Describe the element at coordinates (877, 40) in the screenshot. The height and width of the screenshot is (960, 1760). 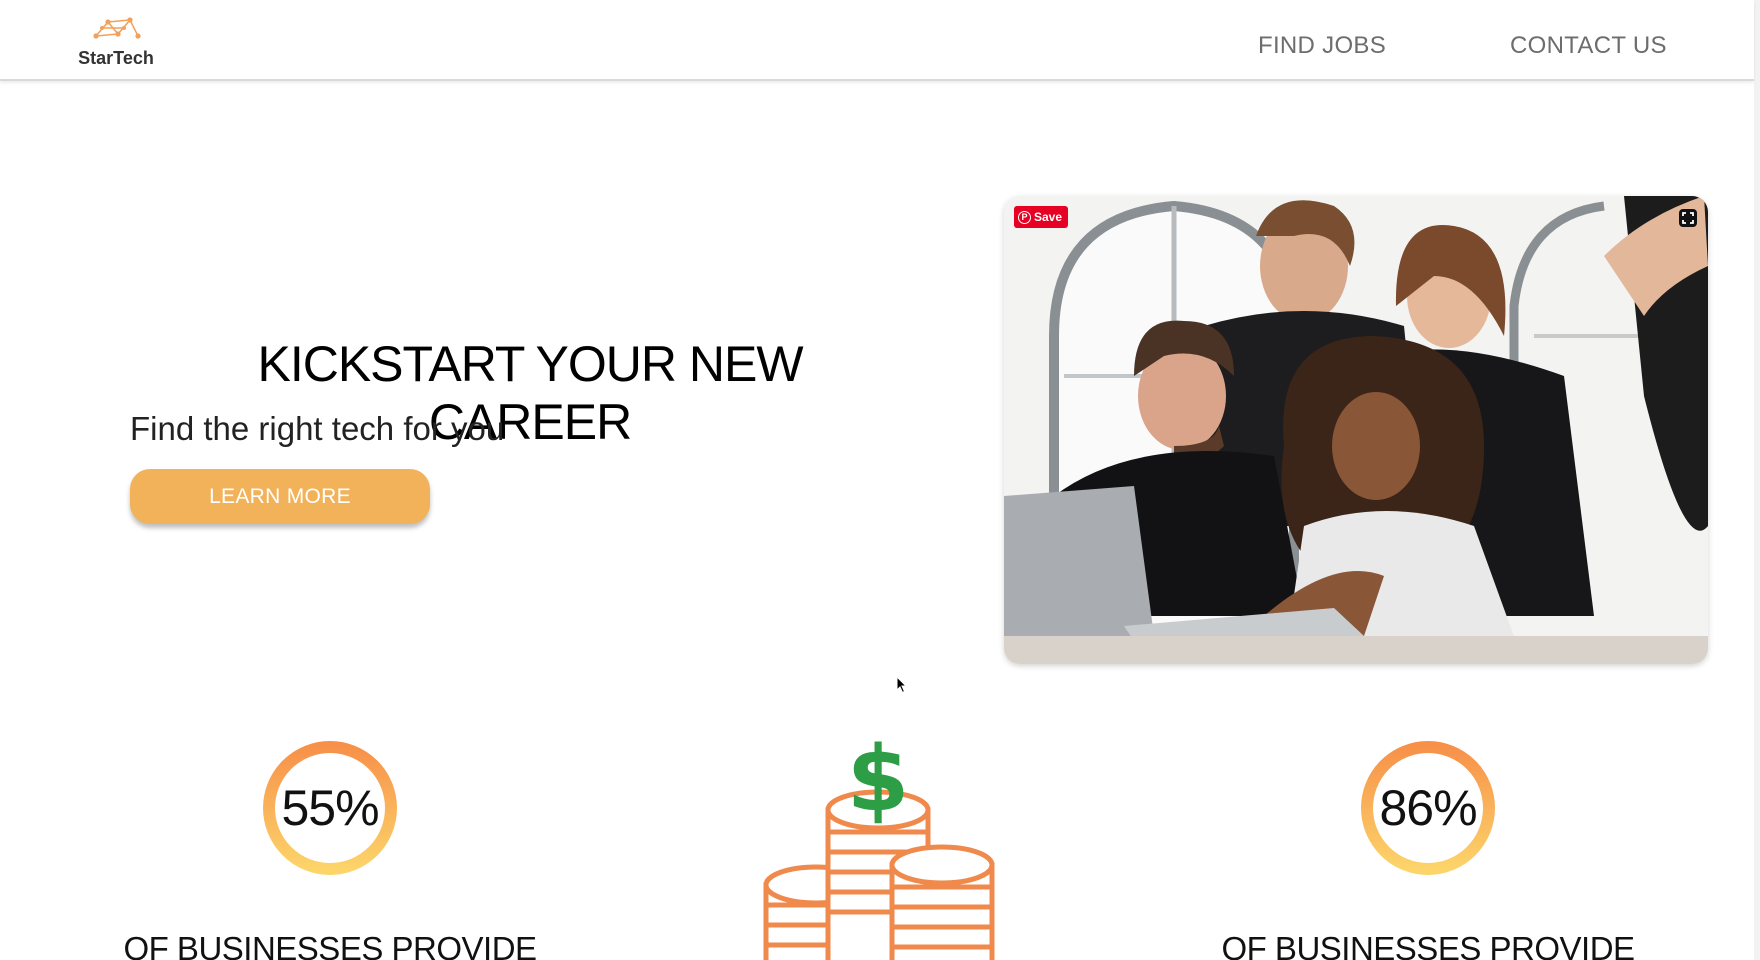
I see `site-header: StarTech FIND JOBS CONTACT US` at that location.